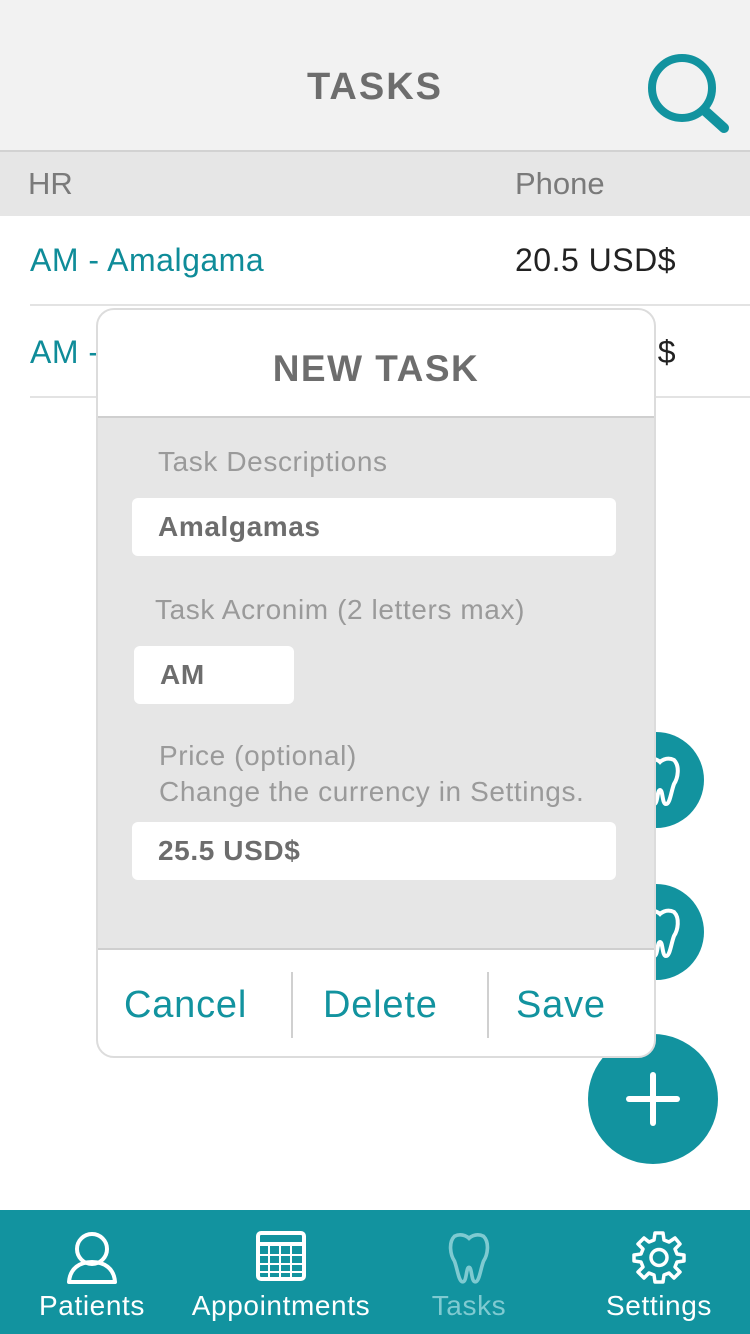 This screenshot has height=1334, width=750. Describe the element at coordinates (185, 1005) in the screenshot. I see `cancel-button: Cancel` at that location.